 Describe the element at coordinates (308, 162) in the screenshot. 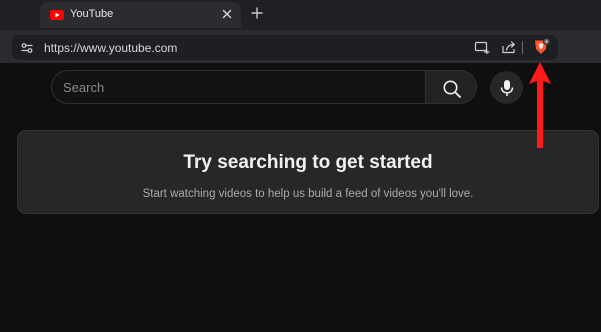

I see `empty-state-title: Try searching to get started` at that location.